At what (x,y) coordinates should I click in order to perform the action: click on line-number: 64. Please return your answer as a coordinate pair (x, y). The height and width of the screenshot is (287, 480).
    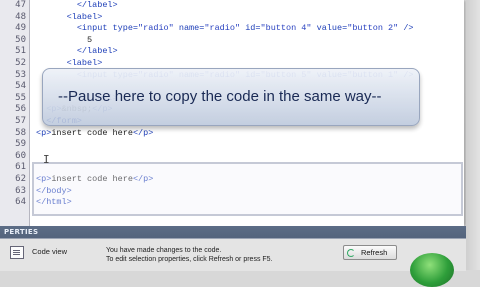
    Looking at the image, I should click on (20, 202).